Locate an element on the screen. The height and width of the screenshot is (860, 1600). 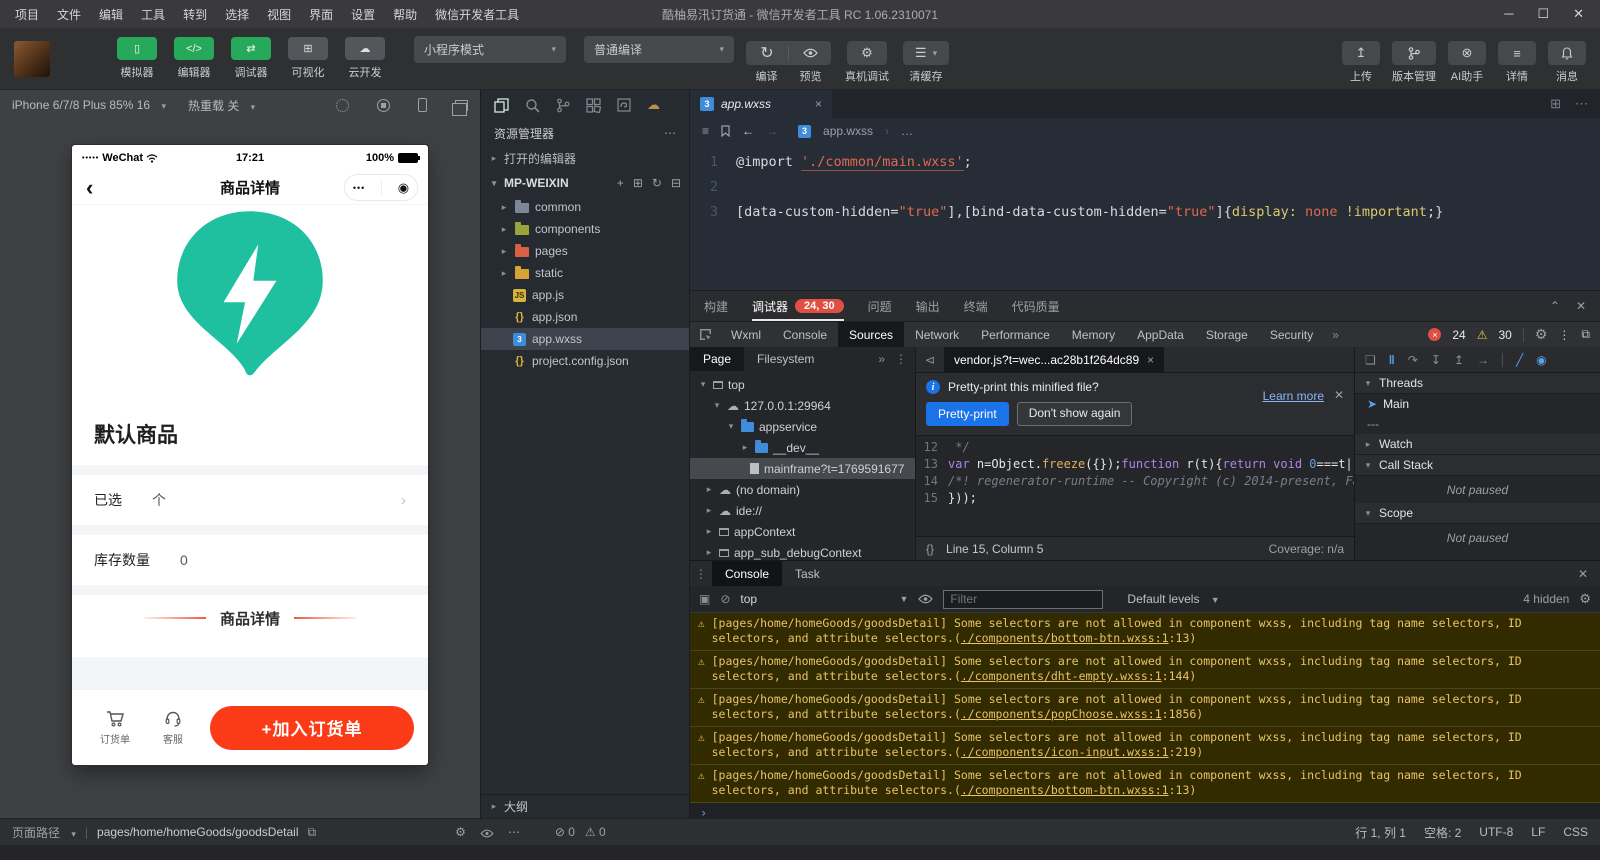
tree-item-pages: ▸ pages is located at coordinates (585, 251).